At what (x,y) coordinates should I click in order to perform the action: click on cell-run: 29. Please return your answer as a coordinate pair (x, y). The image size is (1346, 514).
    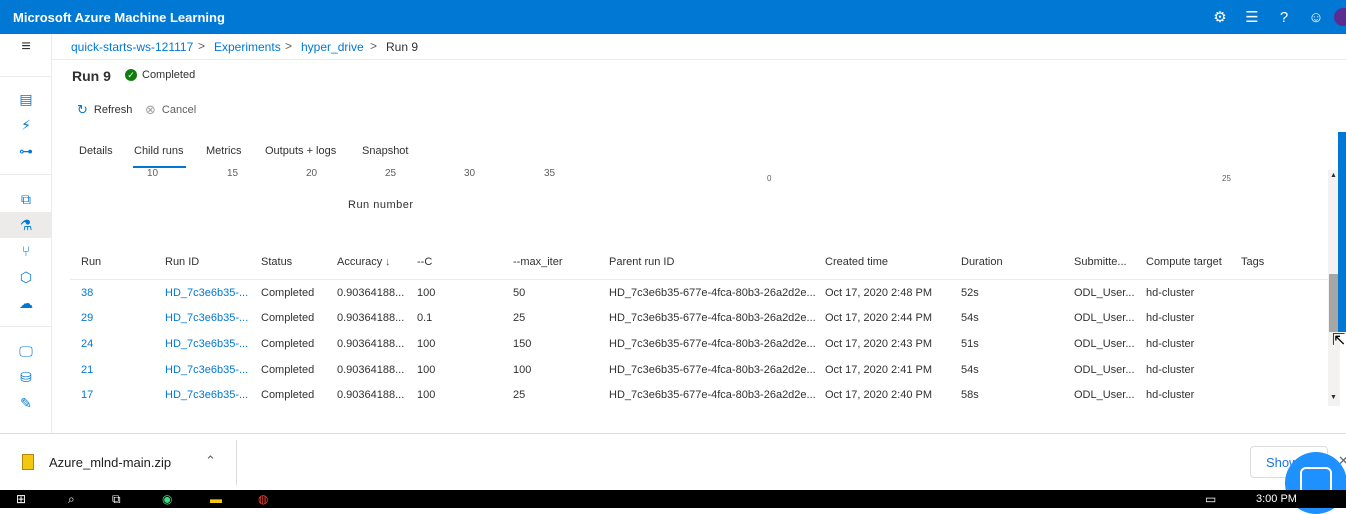
    Looking at the image, I should click on (87, 318).